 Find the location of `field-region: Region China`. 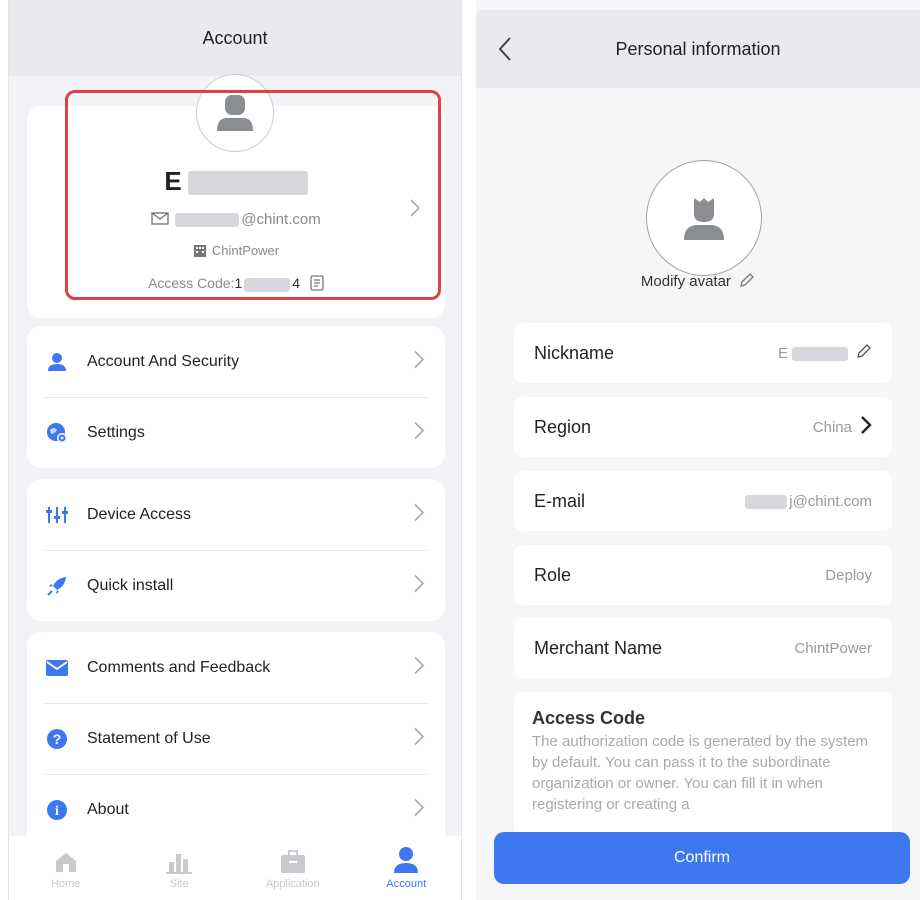

field-region: Region China is located at coordinates (703, 427).